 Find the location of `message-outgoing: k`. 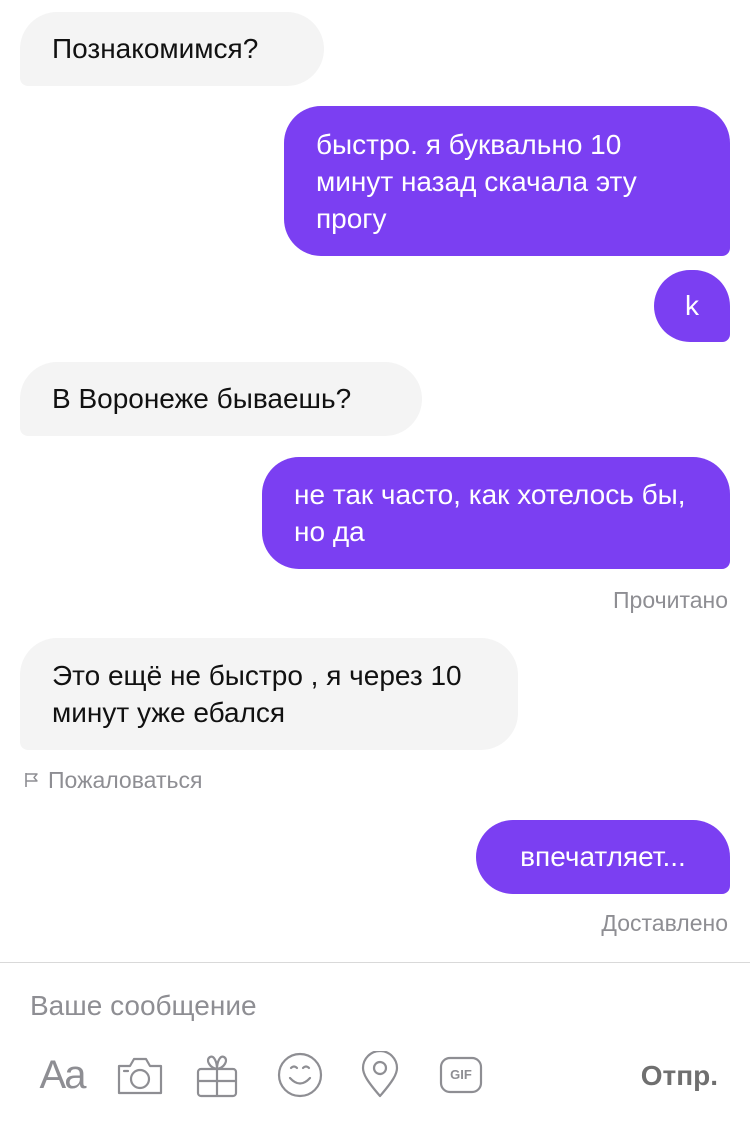

message-outgoing: k is located at coordinates (692, 306).